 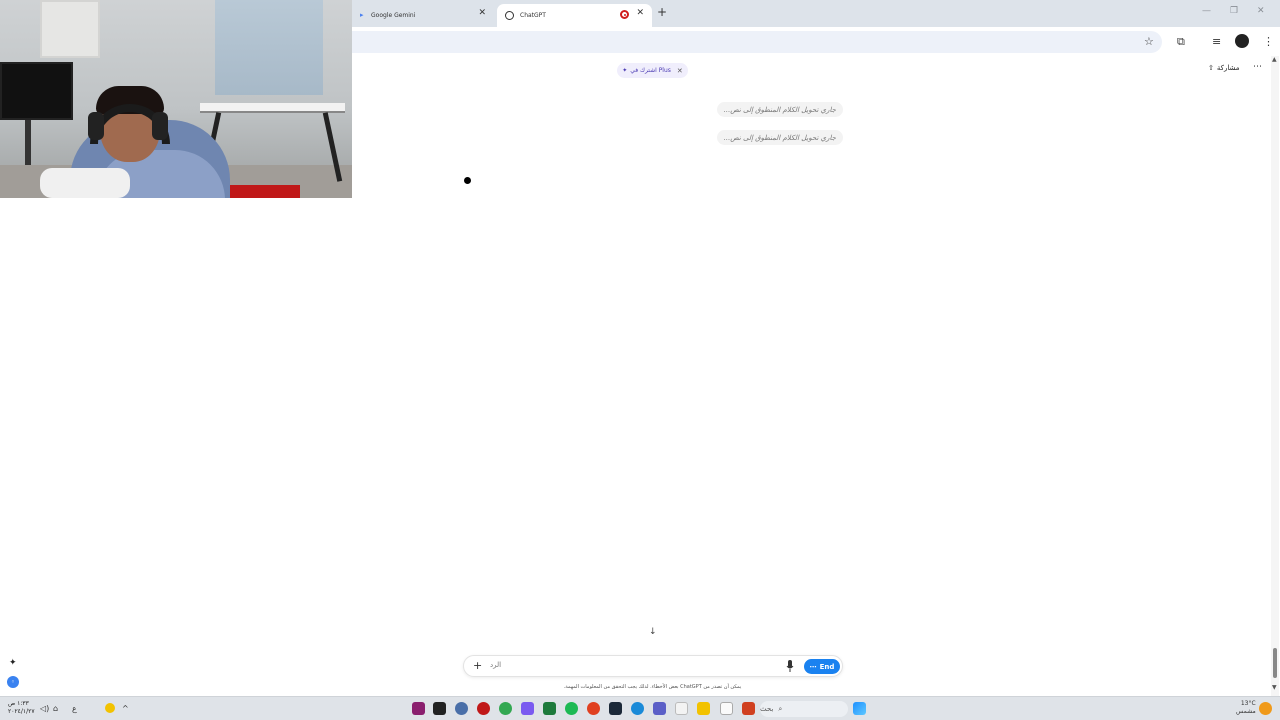 I want to click on tab-search-icon: ≡, so click(x=1216, y=41).